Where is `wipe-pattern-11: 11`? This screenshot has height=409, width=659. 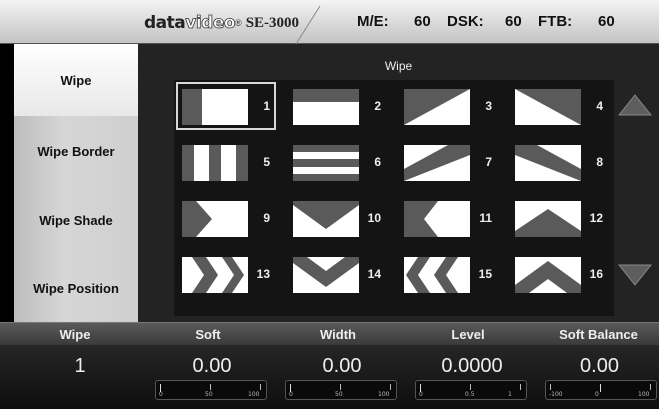 wipe-pattern-11: 11 is located at coordinates (448, 218).